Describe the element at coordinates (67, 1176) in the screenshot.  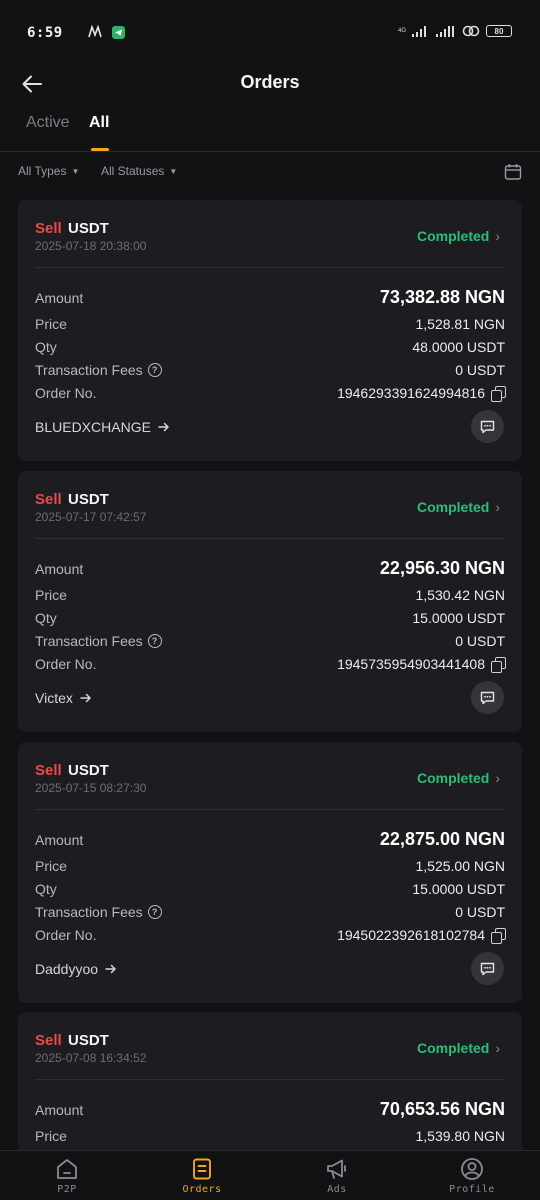
I see `nav-p2p: P2P` at that location.